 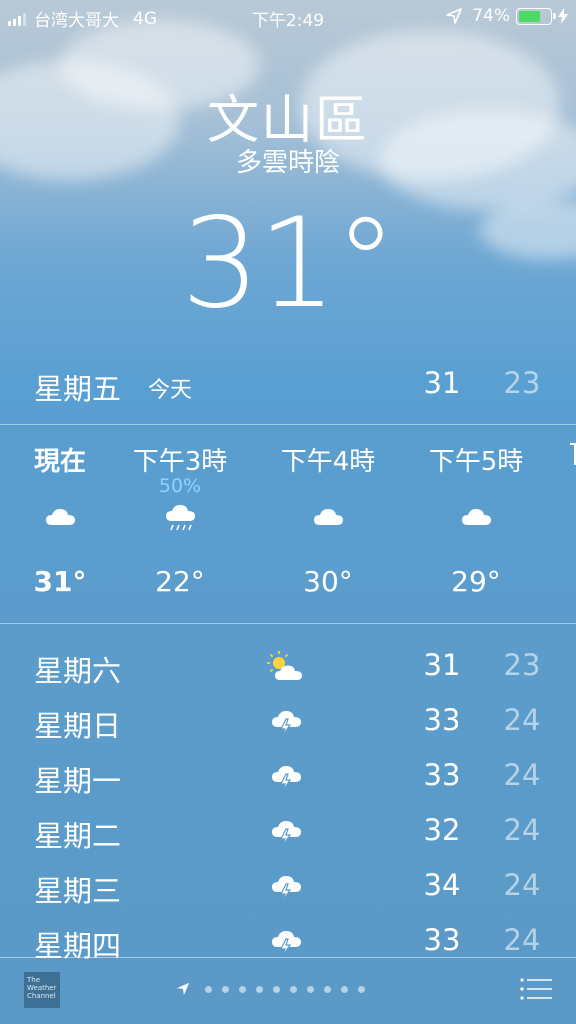 What do you see at coordinates (476, 581) in the screenshot?
I see `hourly-temp: 29°` at bounding box center [476, 581].